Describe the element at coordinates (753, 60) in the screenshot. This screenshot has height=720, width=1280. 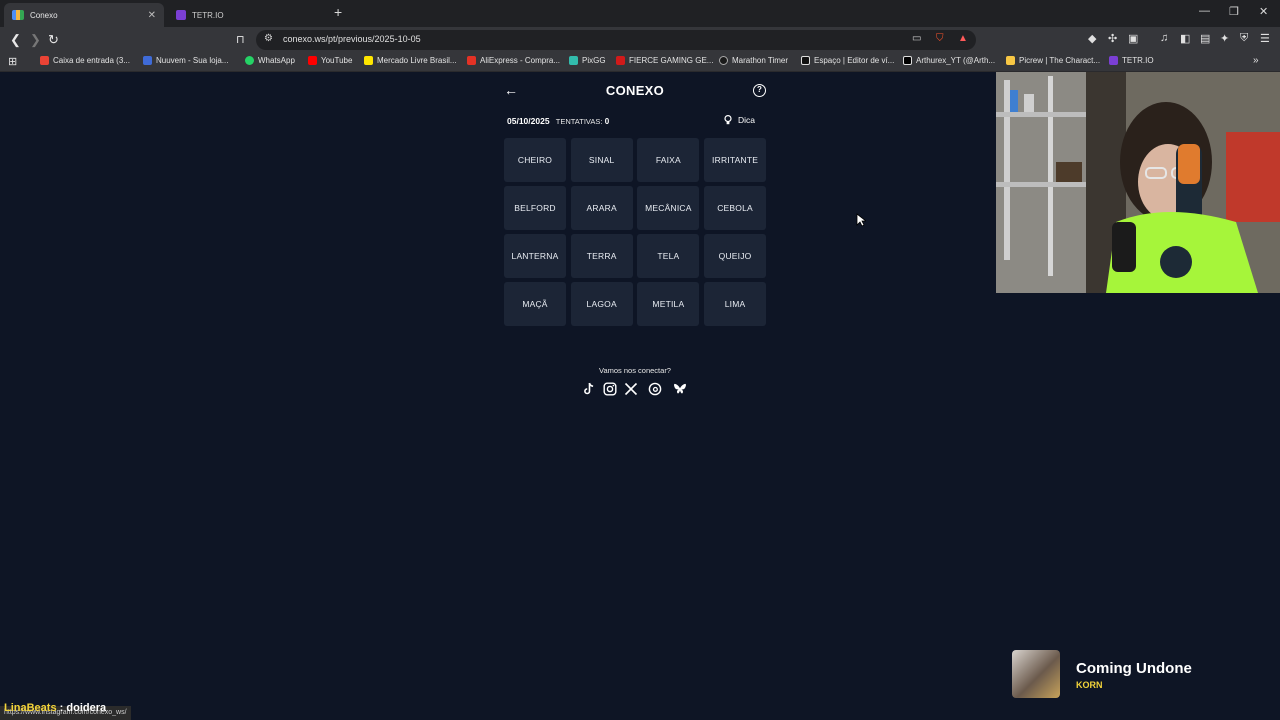
I see `bookmark-marathon-timer: Marathon Timer` at that location.